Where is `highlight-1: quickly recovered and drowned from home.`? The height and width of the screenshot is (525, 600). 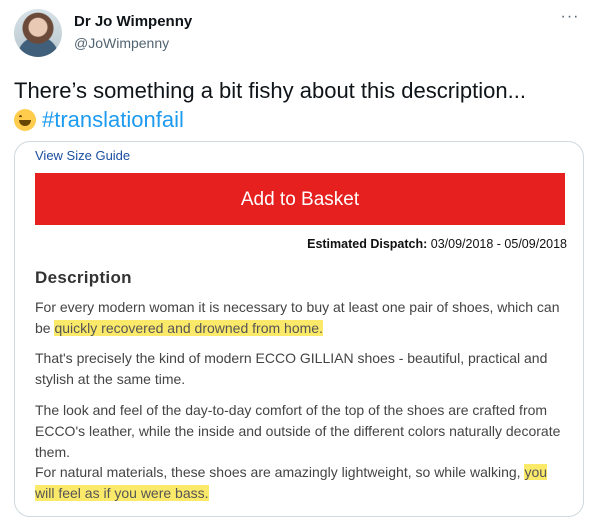 highlight-1: quickly recovered and drowned from home. is located at coordinates (188, 328).